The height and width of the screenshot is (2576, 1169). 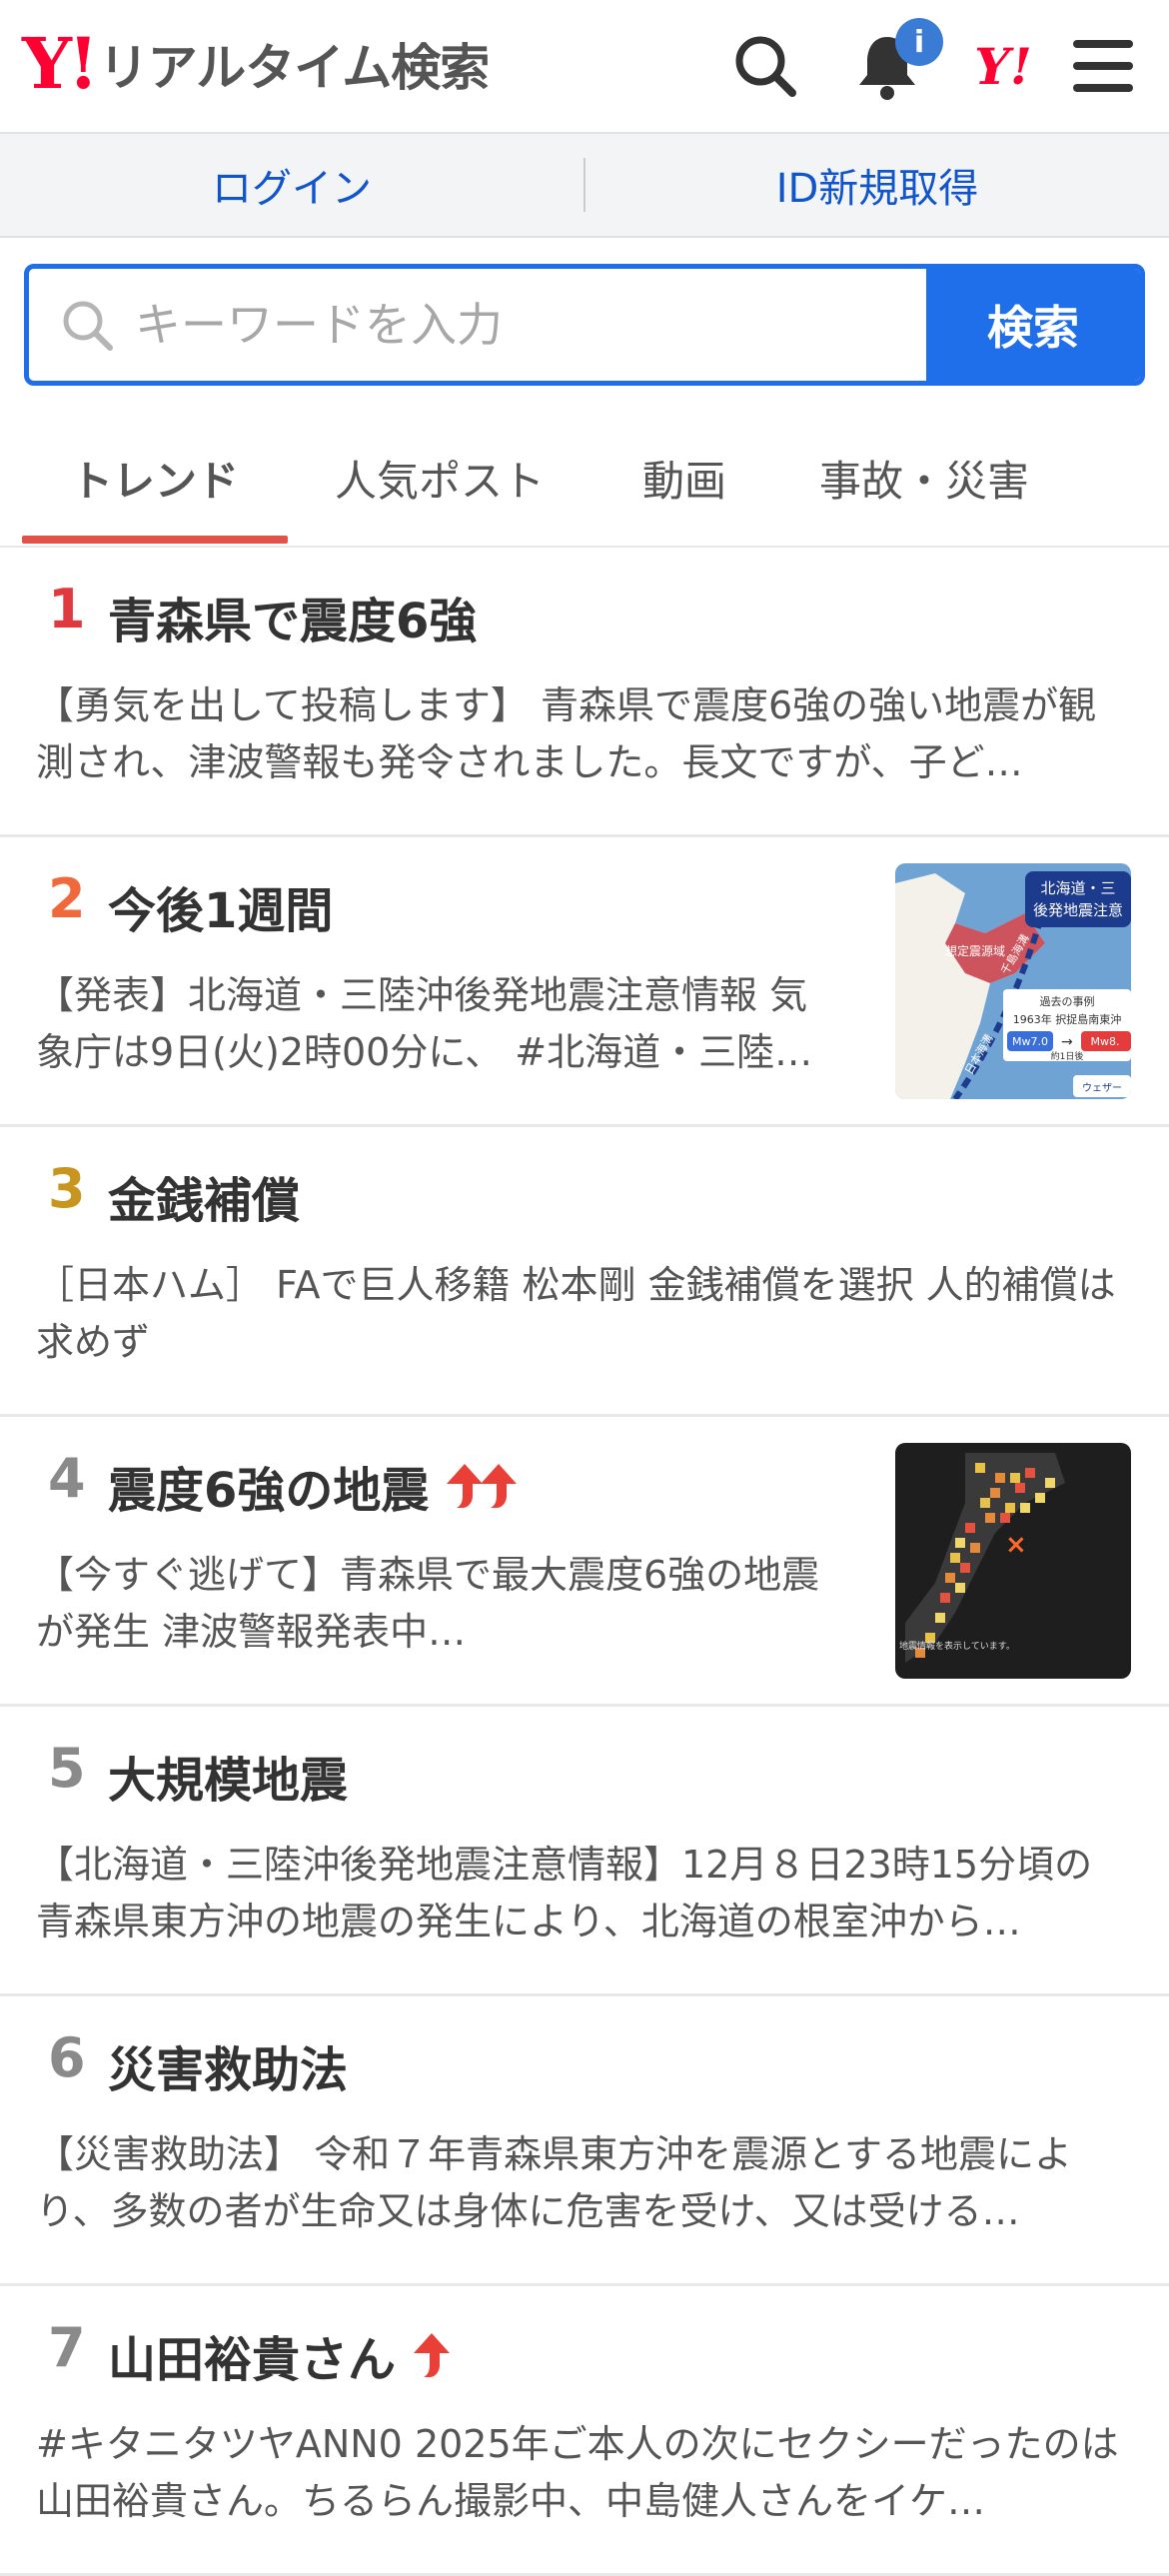 I want to click on trend-title: 青森県で震度6強, so click(x=292, y=616).